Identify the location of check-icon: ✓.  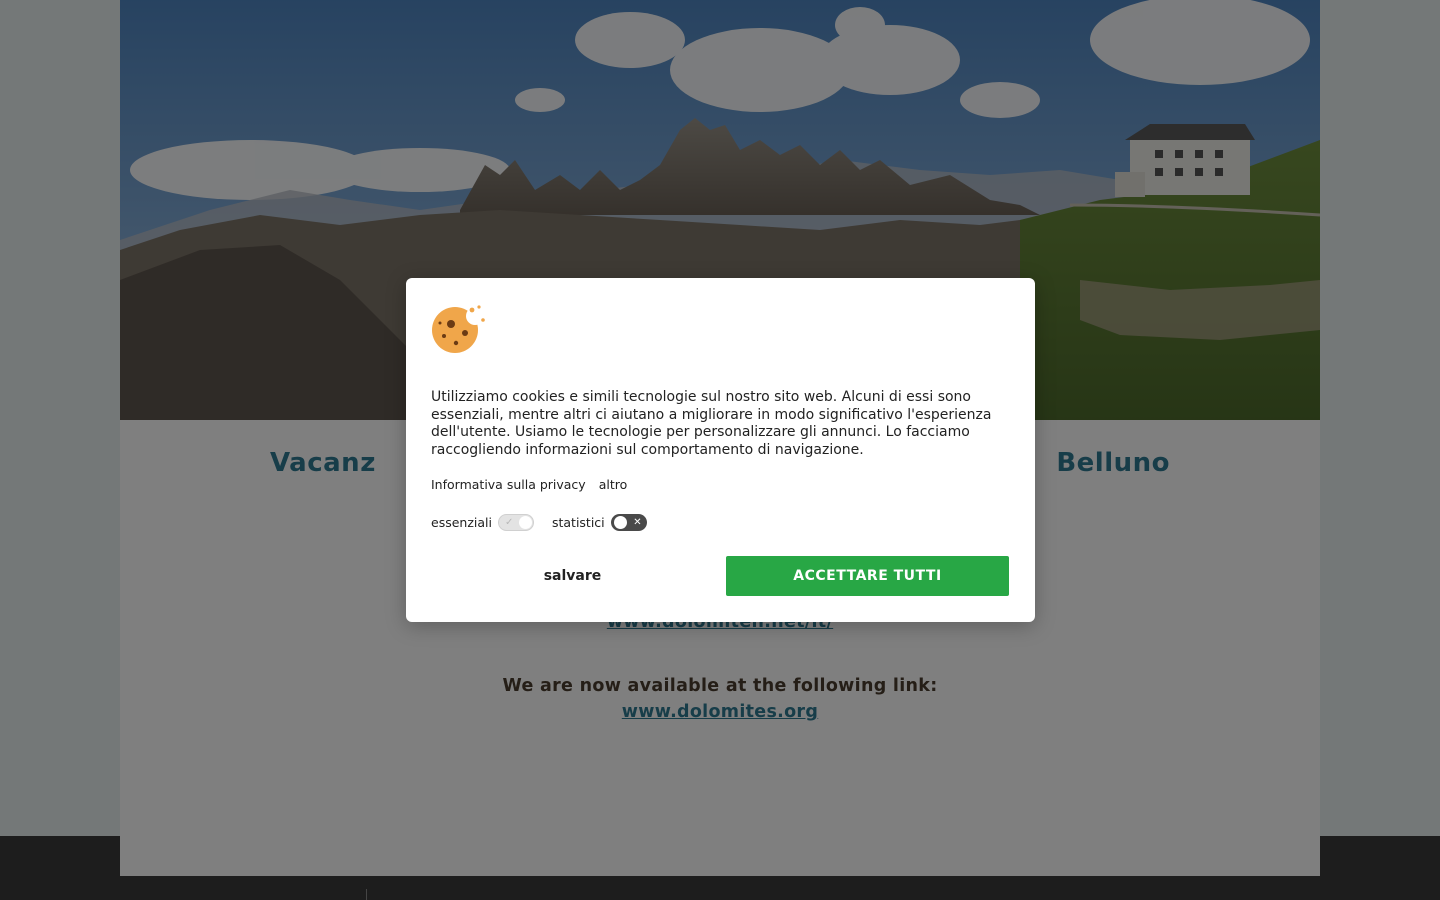
(509, 522).